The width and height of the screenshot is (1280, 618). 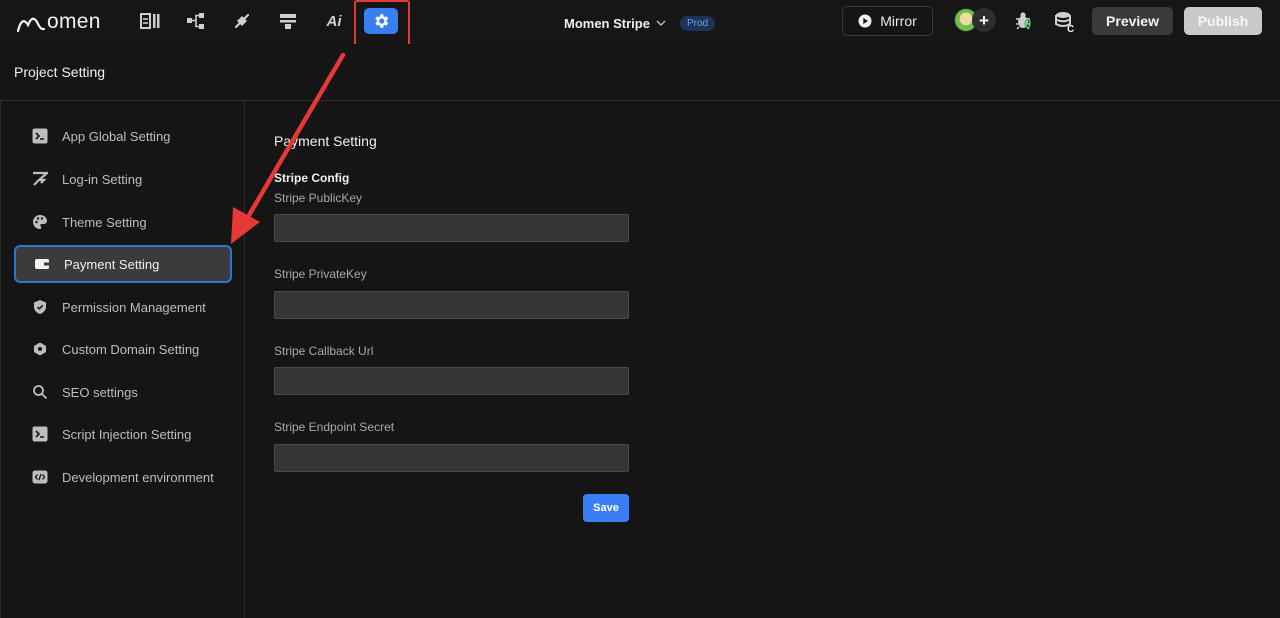 I want to click on wallet-icon, so click(x=42, y=264).